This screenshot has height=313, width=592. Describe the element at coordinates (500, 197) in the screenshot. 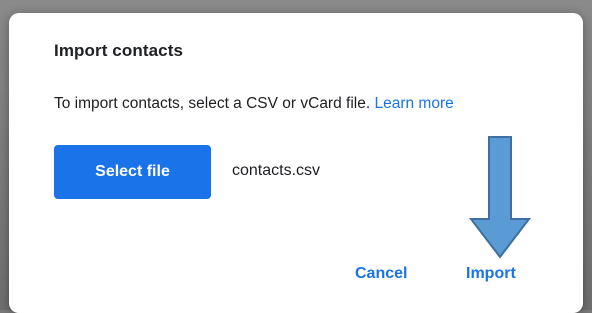

I see `annotation-arrow-icon` at that location.